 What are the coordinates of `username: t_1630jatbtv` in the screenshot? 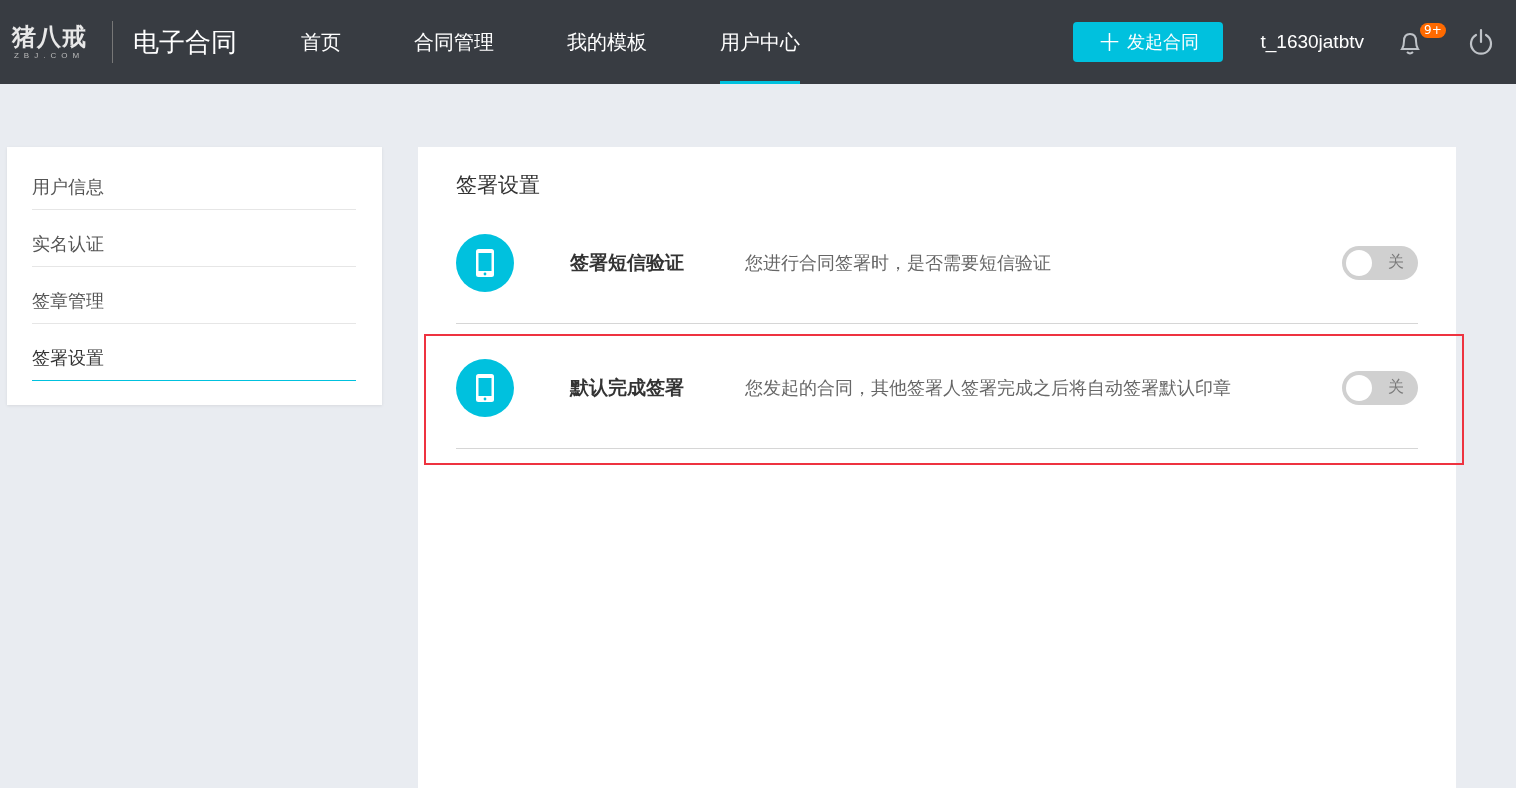 It's located at (1312, 42).